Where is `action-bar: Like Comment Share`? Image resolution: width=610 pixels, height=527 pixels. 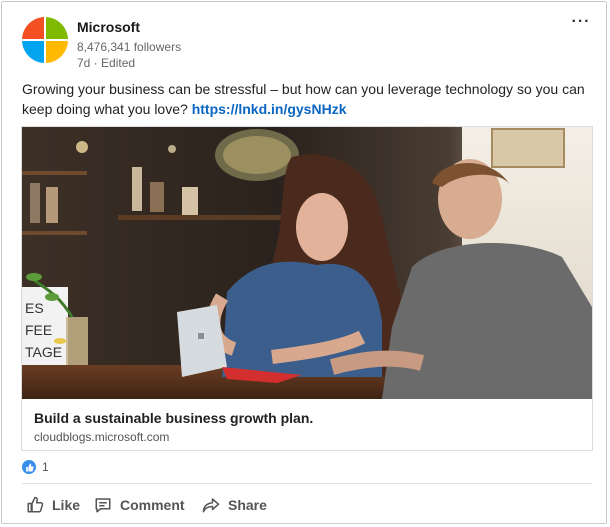
action-bar: Like Comment Share is located at coordinates (154, 505).